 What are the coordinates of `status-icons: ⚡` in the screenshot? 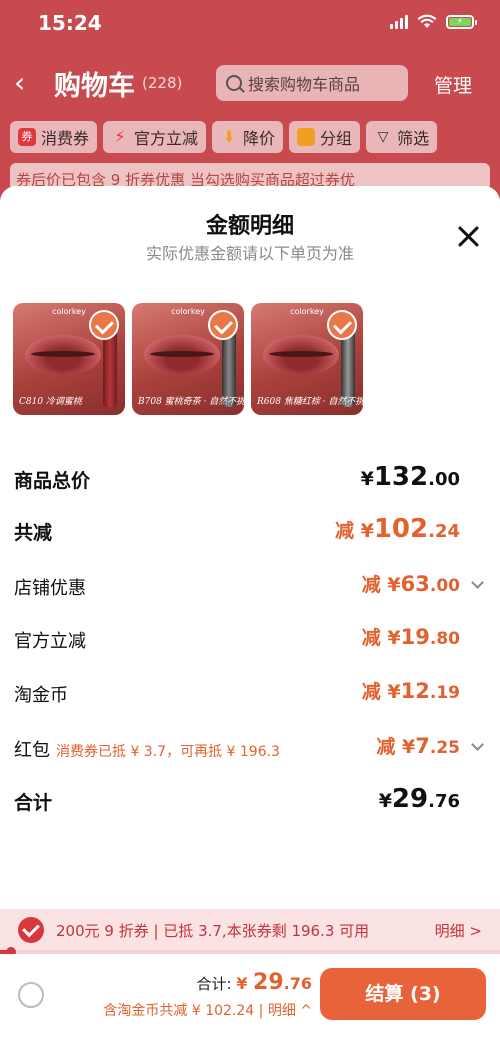 It's located at (433, 21).